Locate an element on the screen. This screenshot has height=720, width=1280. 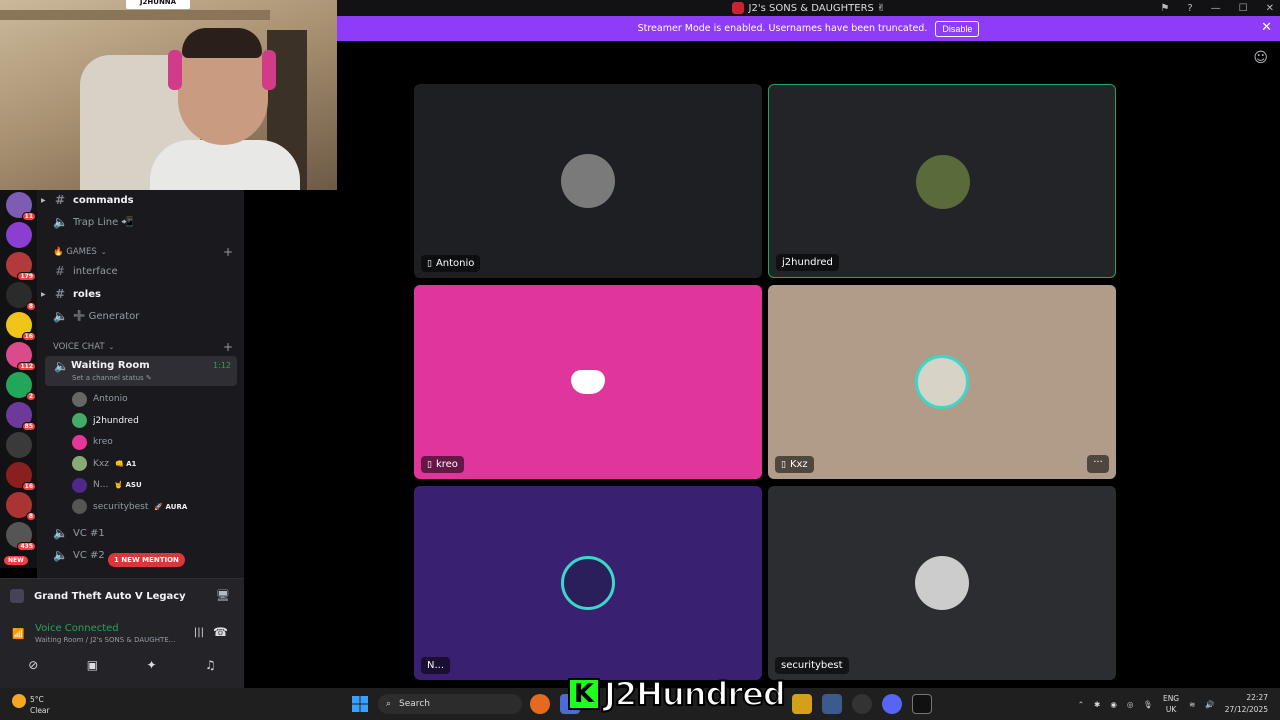
server-badge: 85 is located at coordinates (28, 426).